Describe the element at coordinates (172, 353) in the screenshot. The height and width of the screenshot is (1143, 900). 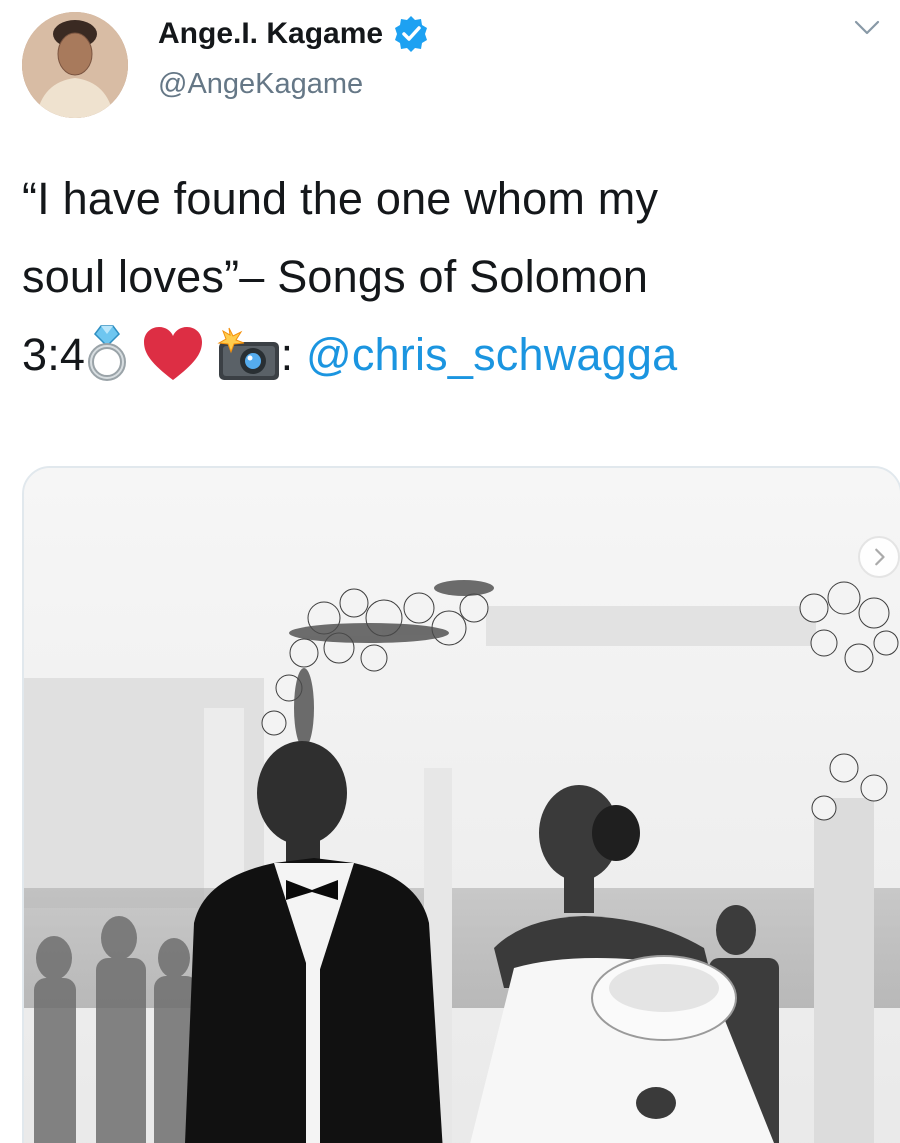
I see `red-heart-icon` at that location.